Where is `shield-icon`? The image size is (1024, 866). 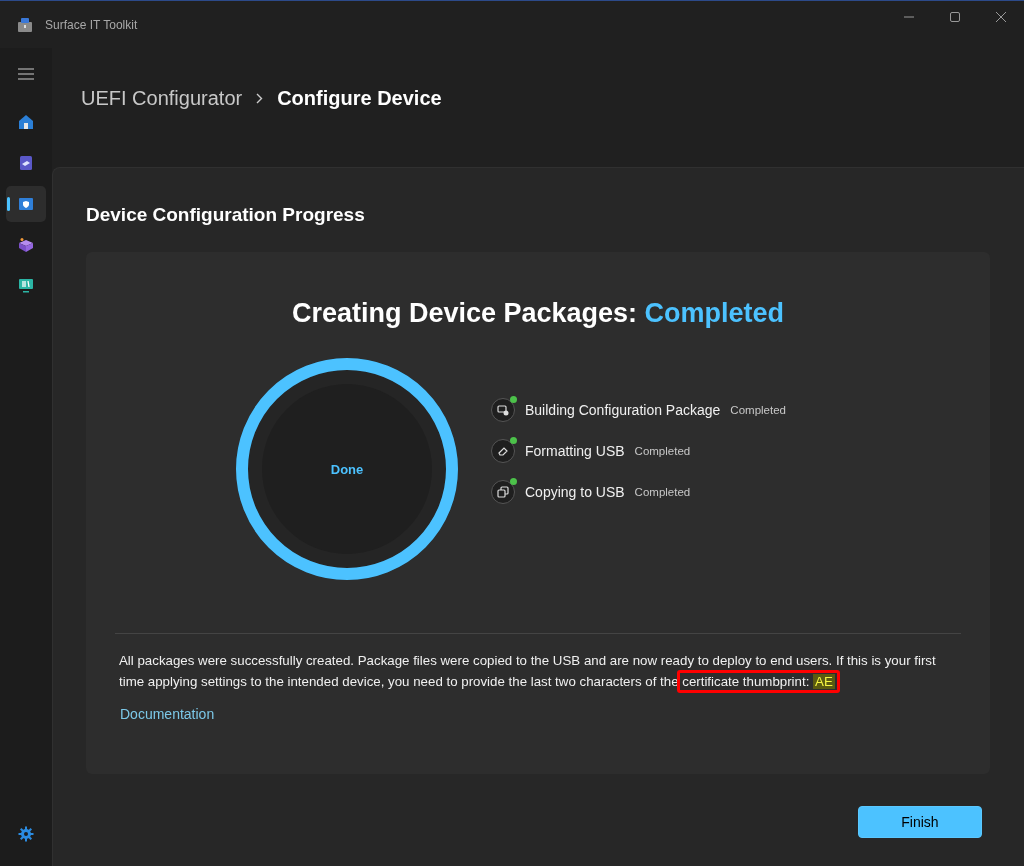
shield-icon is located at coordinates (26, 204).